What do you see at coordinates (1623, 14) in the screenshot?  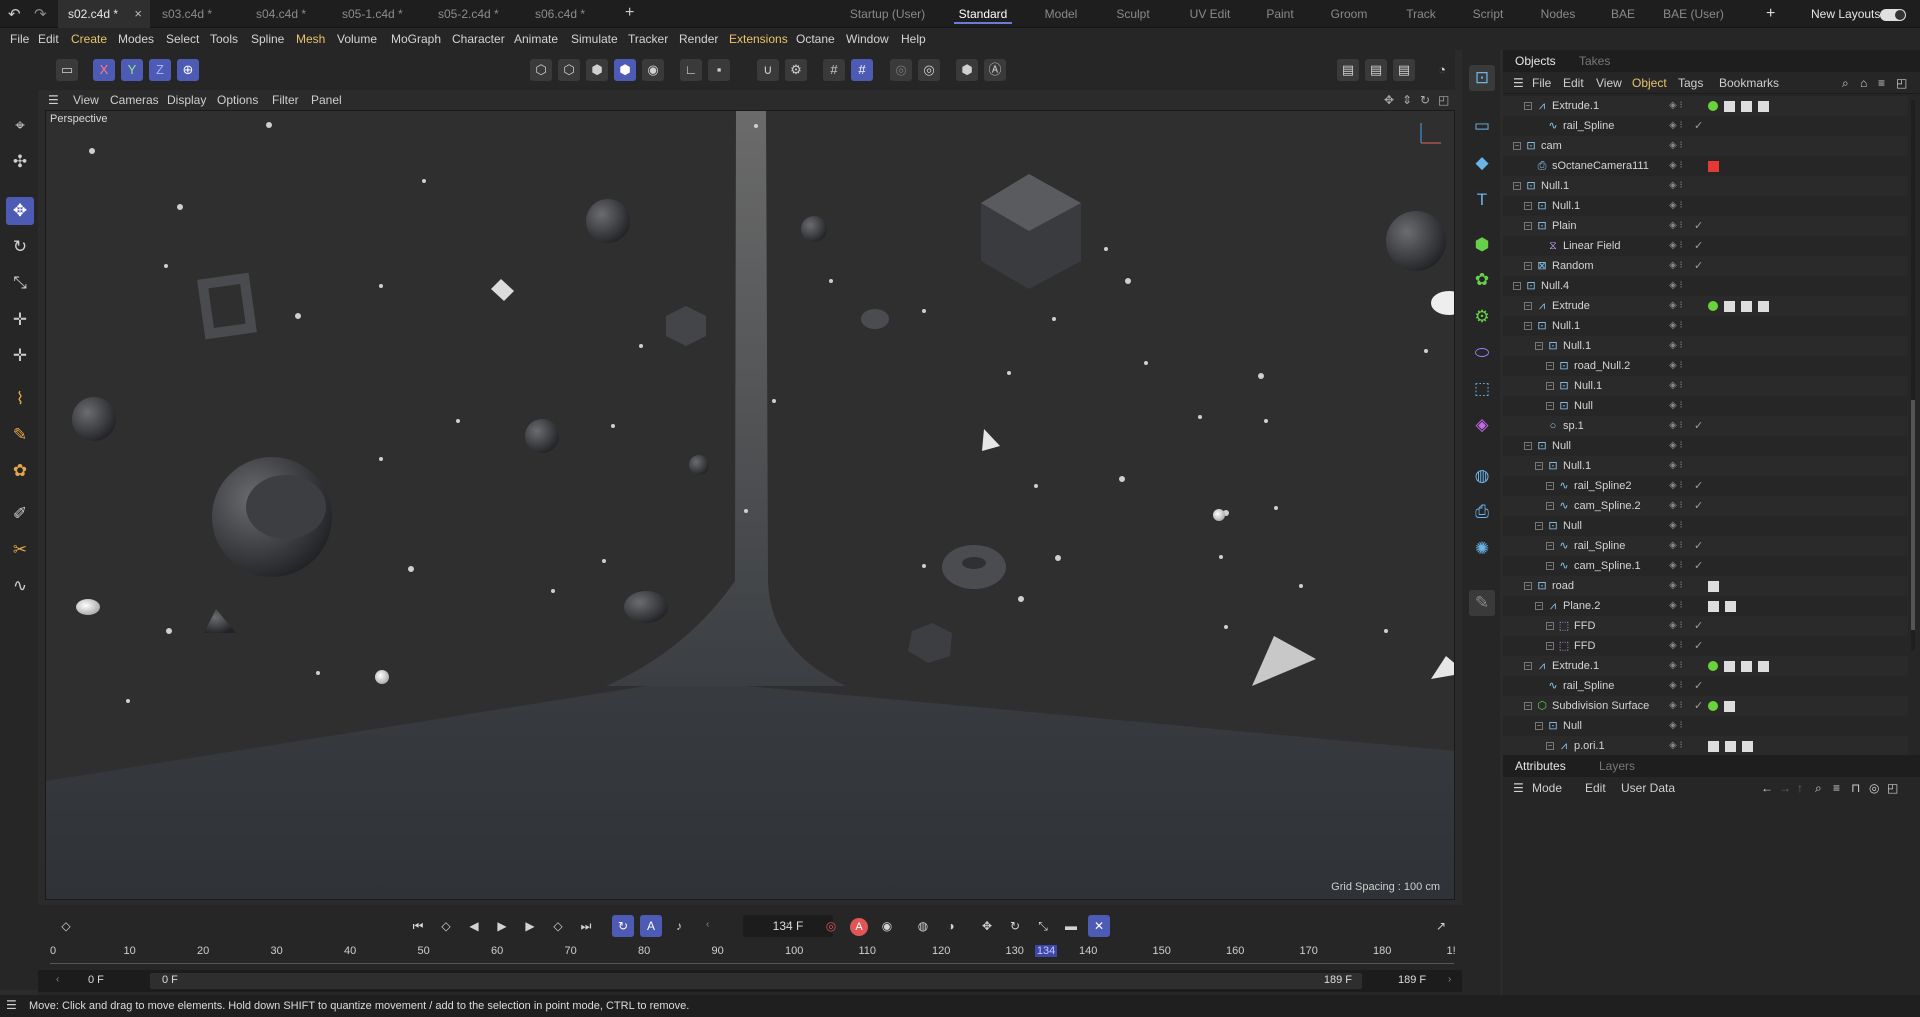 I see `layout-bae: BAE` at bounding box center [1623, 14].